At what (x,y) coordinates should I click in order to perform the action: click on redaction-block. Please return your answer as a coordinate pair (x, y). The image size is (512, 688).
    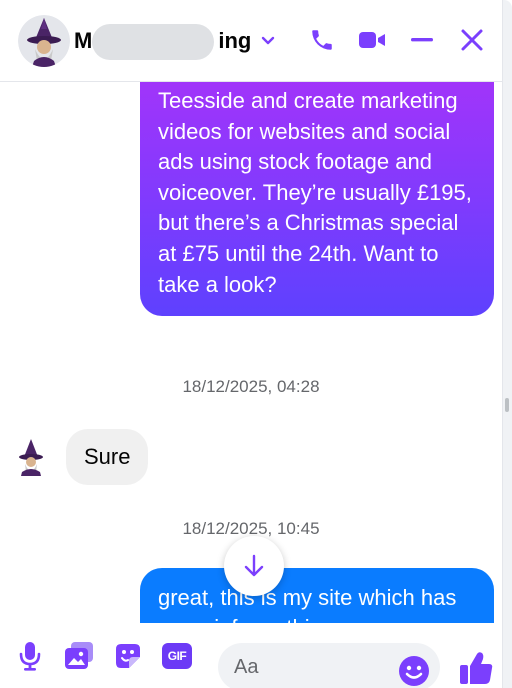
    Looking at the image, I should click on (153, 41).